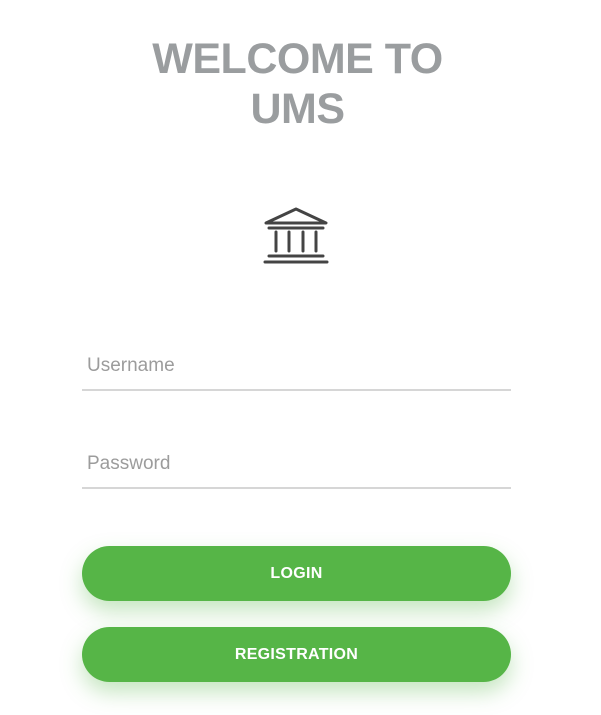 The width and height of the screenshot is (601, 715). What do you see at coordinates (296, 235) in the screenshot?
I see `bank-building-icon` at bounding box center [296, 235].